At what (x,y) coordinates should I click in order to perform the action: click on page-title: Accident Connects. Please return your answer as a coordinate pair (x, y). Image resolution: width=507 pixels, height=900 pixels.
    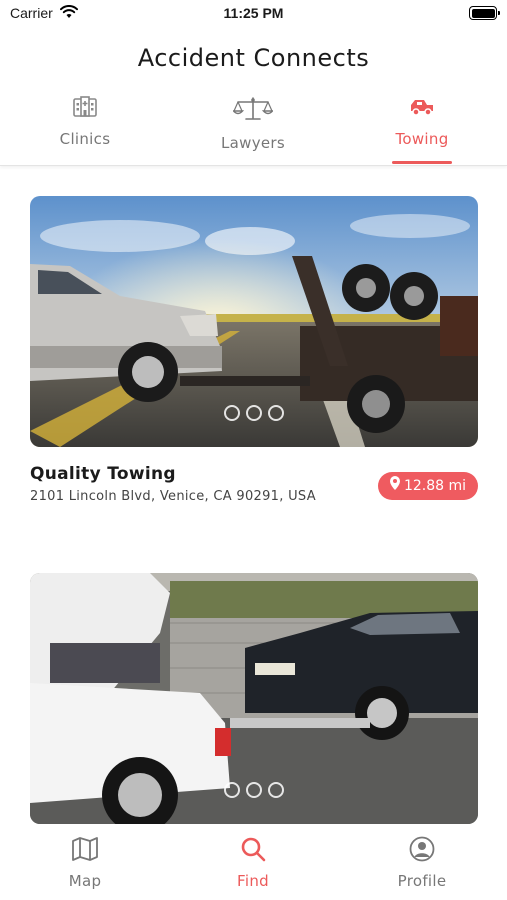
    Looking at the image, I should click on (253, 58).